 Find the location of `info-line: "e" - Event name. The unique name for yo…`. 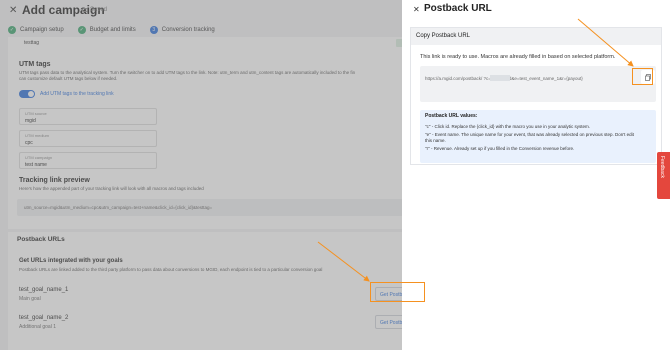

info-line: "e" - Event name. The unique name for yo… is located at coordinates (529, 134).